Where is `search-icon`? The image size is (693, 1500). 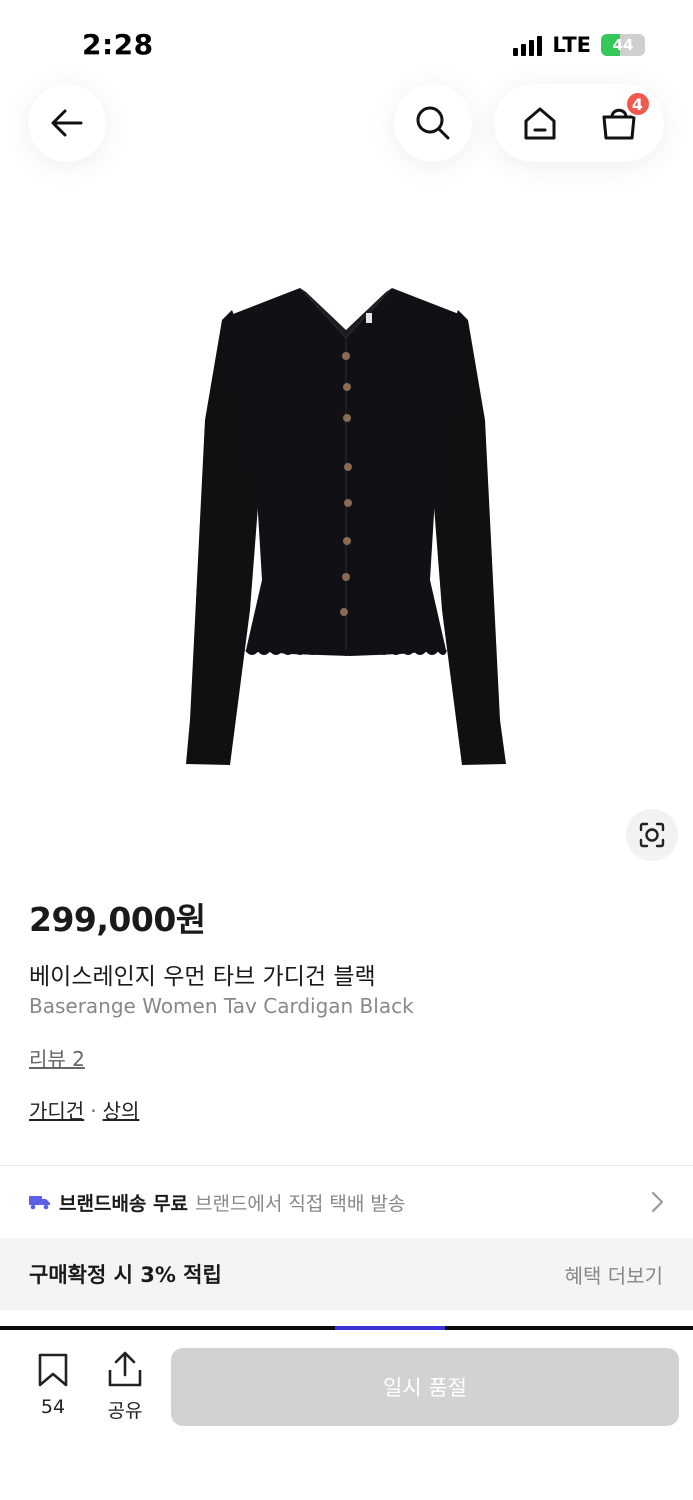
search-icon is located at coordinates (433, 123).